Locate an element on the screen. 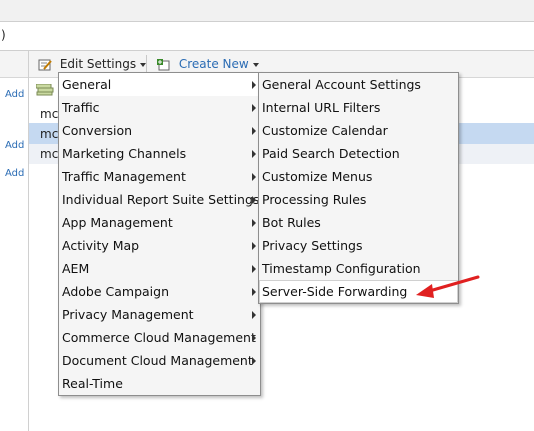 The height and width of the screenshot is (431, 534). menu-item-label: Document Cloud Management is located at coordinates (157, 360).